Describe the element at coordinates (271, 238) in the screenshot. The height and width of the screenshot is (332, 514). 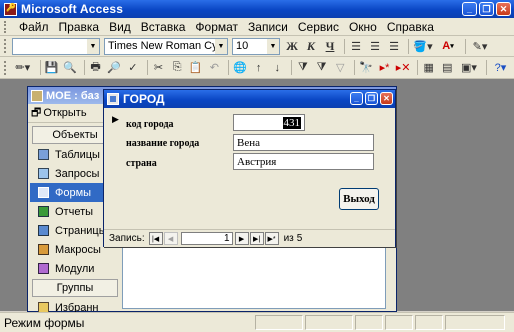
I see `new-record-nav-button: ▶*` at that location.